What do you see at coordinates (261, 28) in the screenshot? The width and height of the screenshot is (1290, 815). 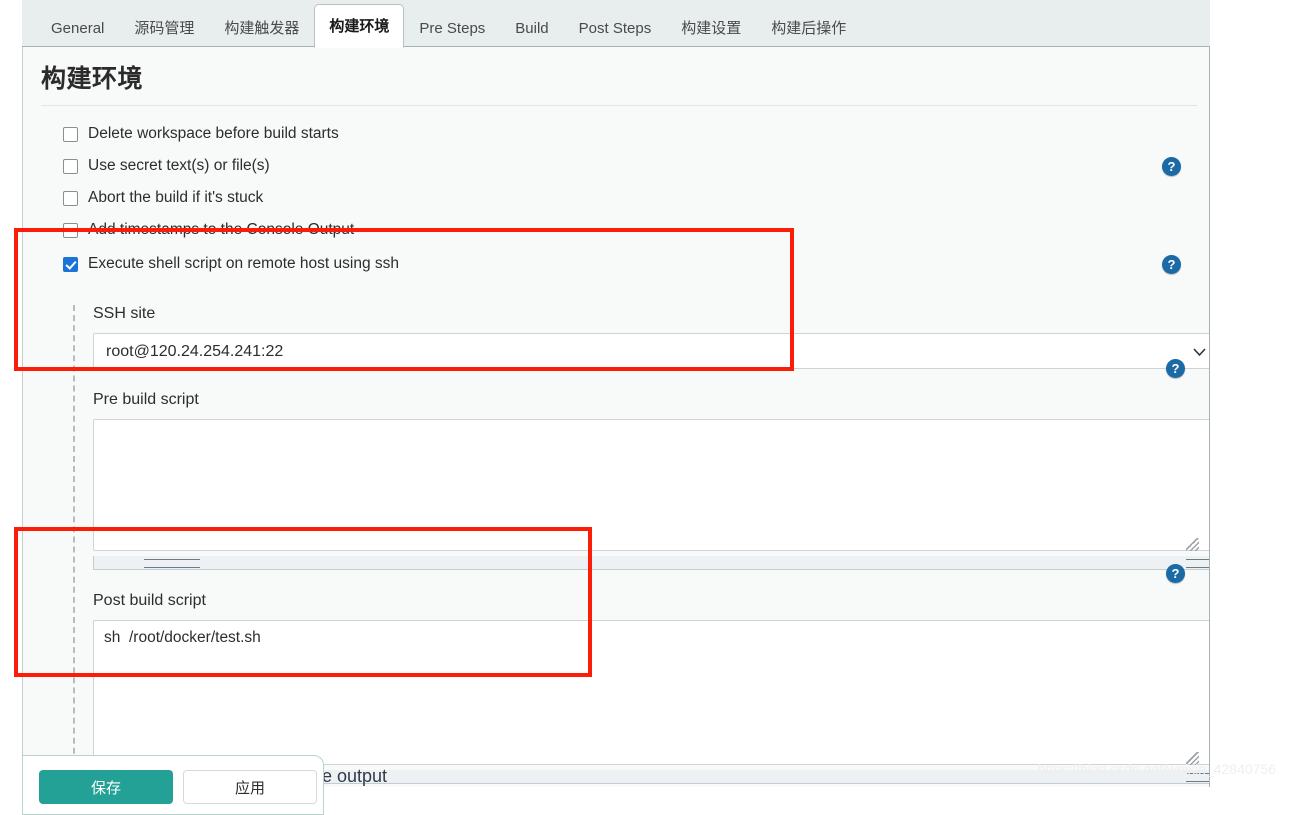 I see `tab-build-triggers: 构建触发器` at bounding box center [261, 28].